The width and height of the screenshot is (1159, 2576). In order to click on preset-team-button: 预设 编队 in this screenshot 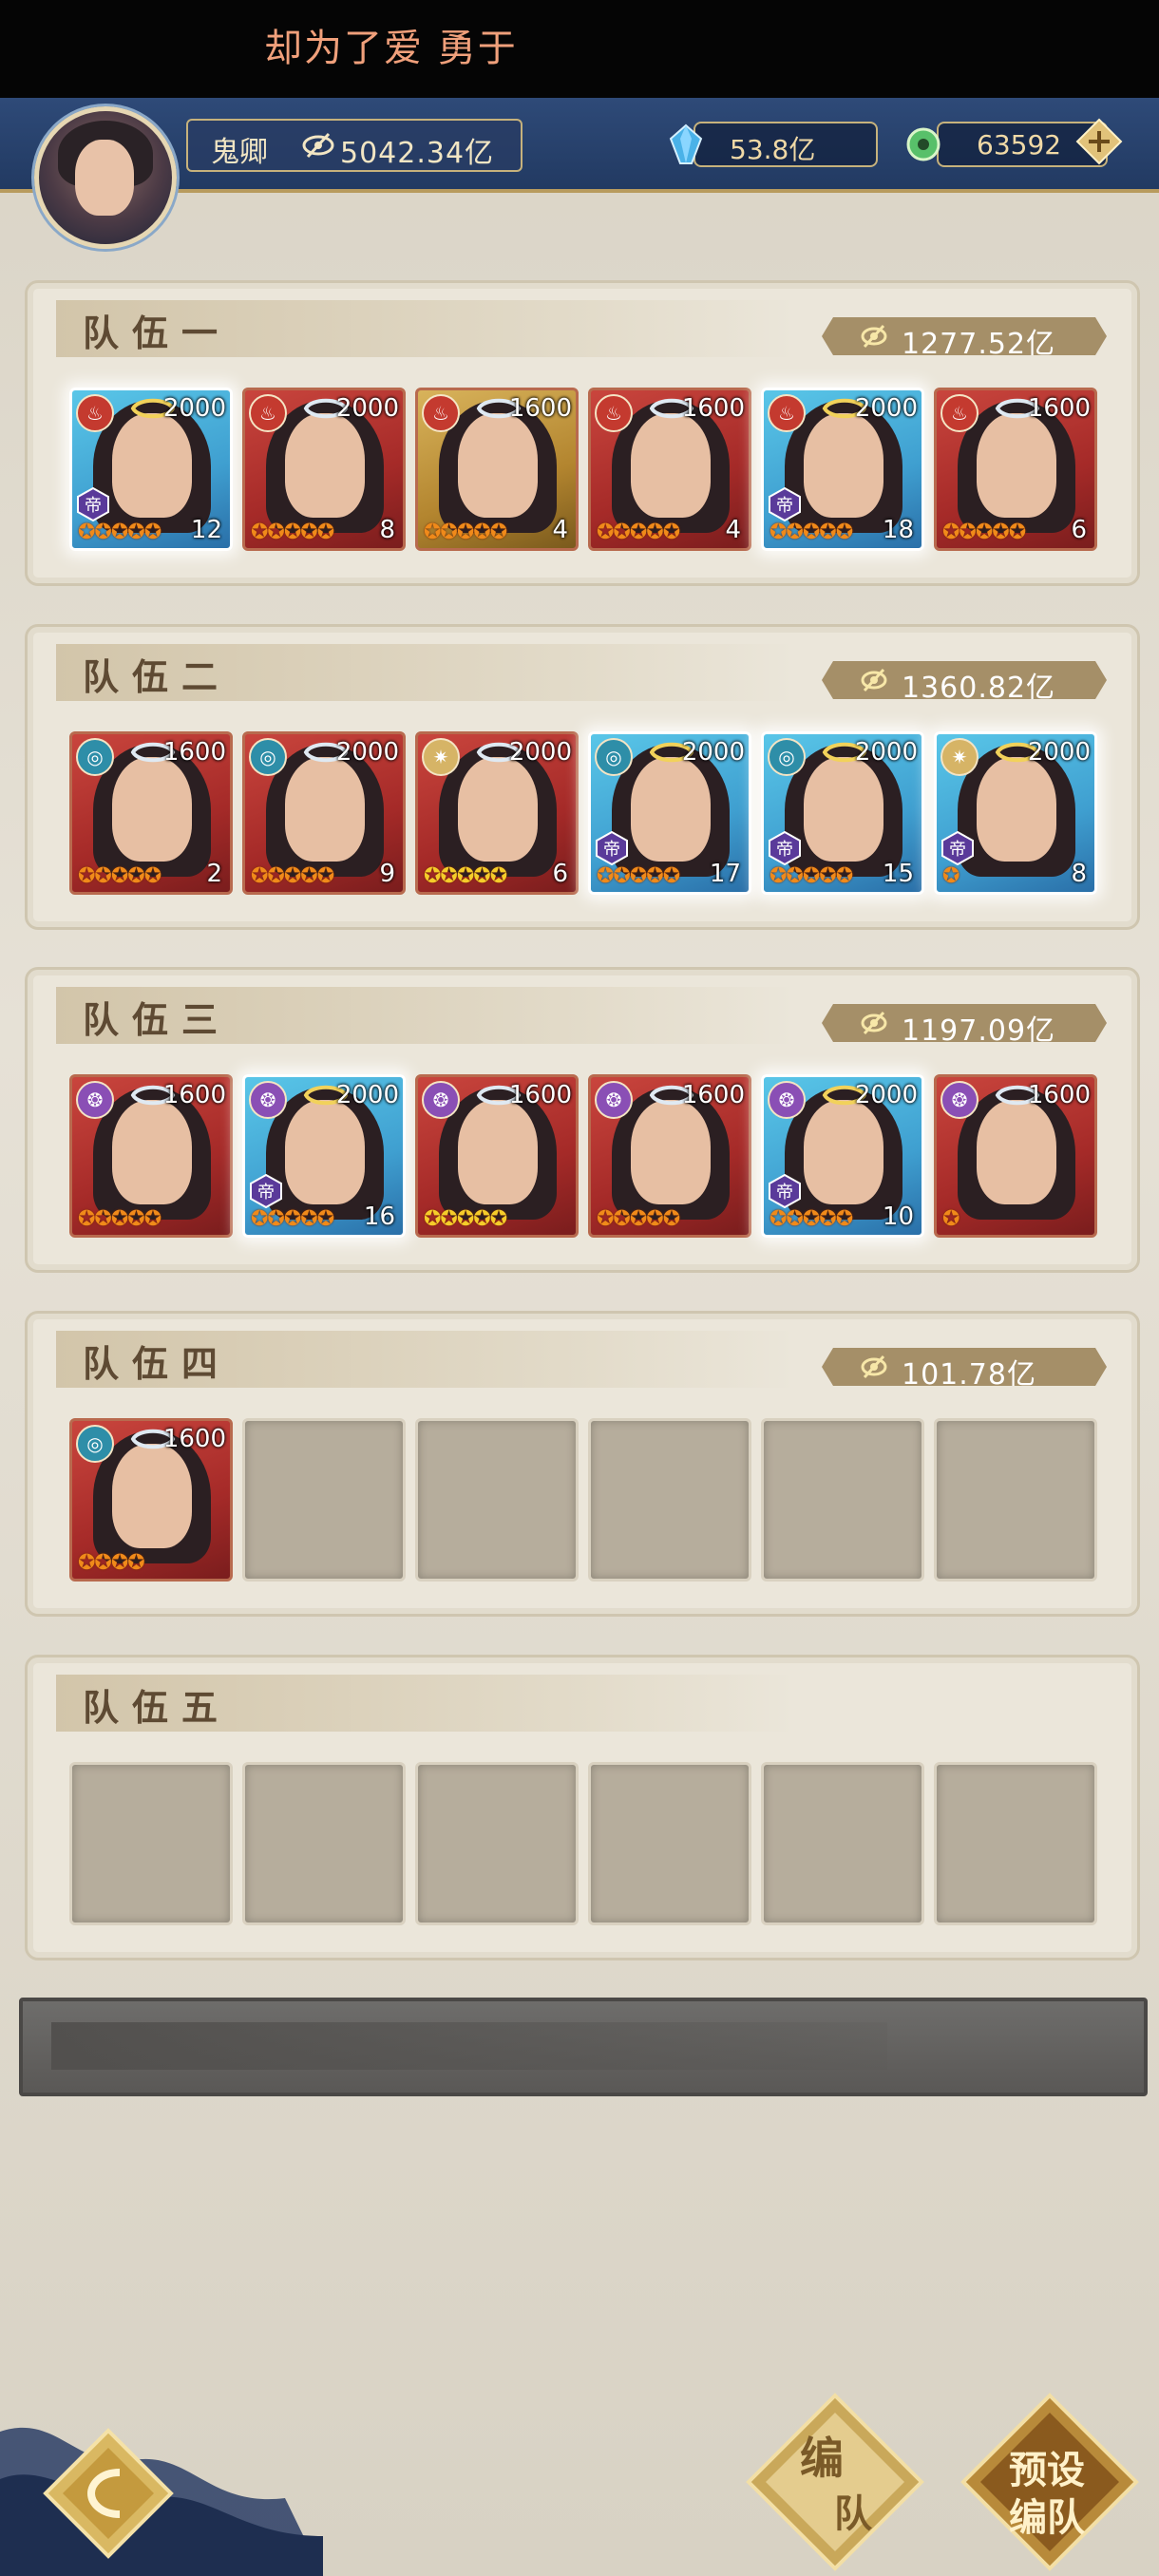, I will do `click(1050, 2482)`.